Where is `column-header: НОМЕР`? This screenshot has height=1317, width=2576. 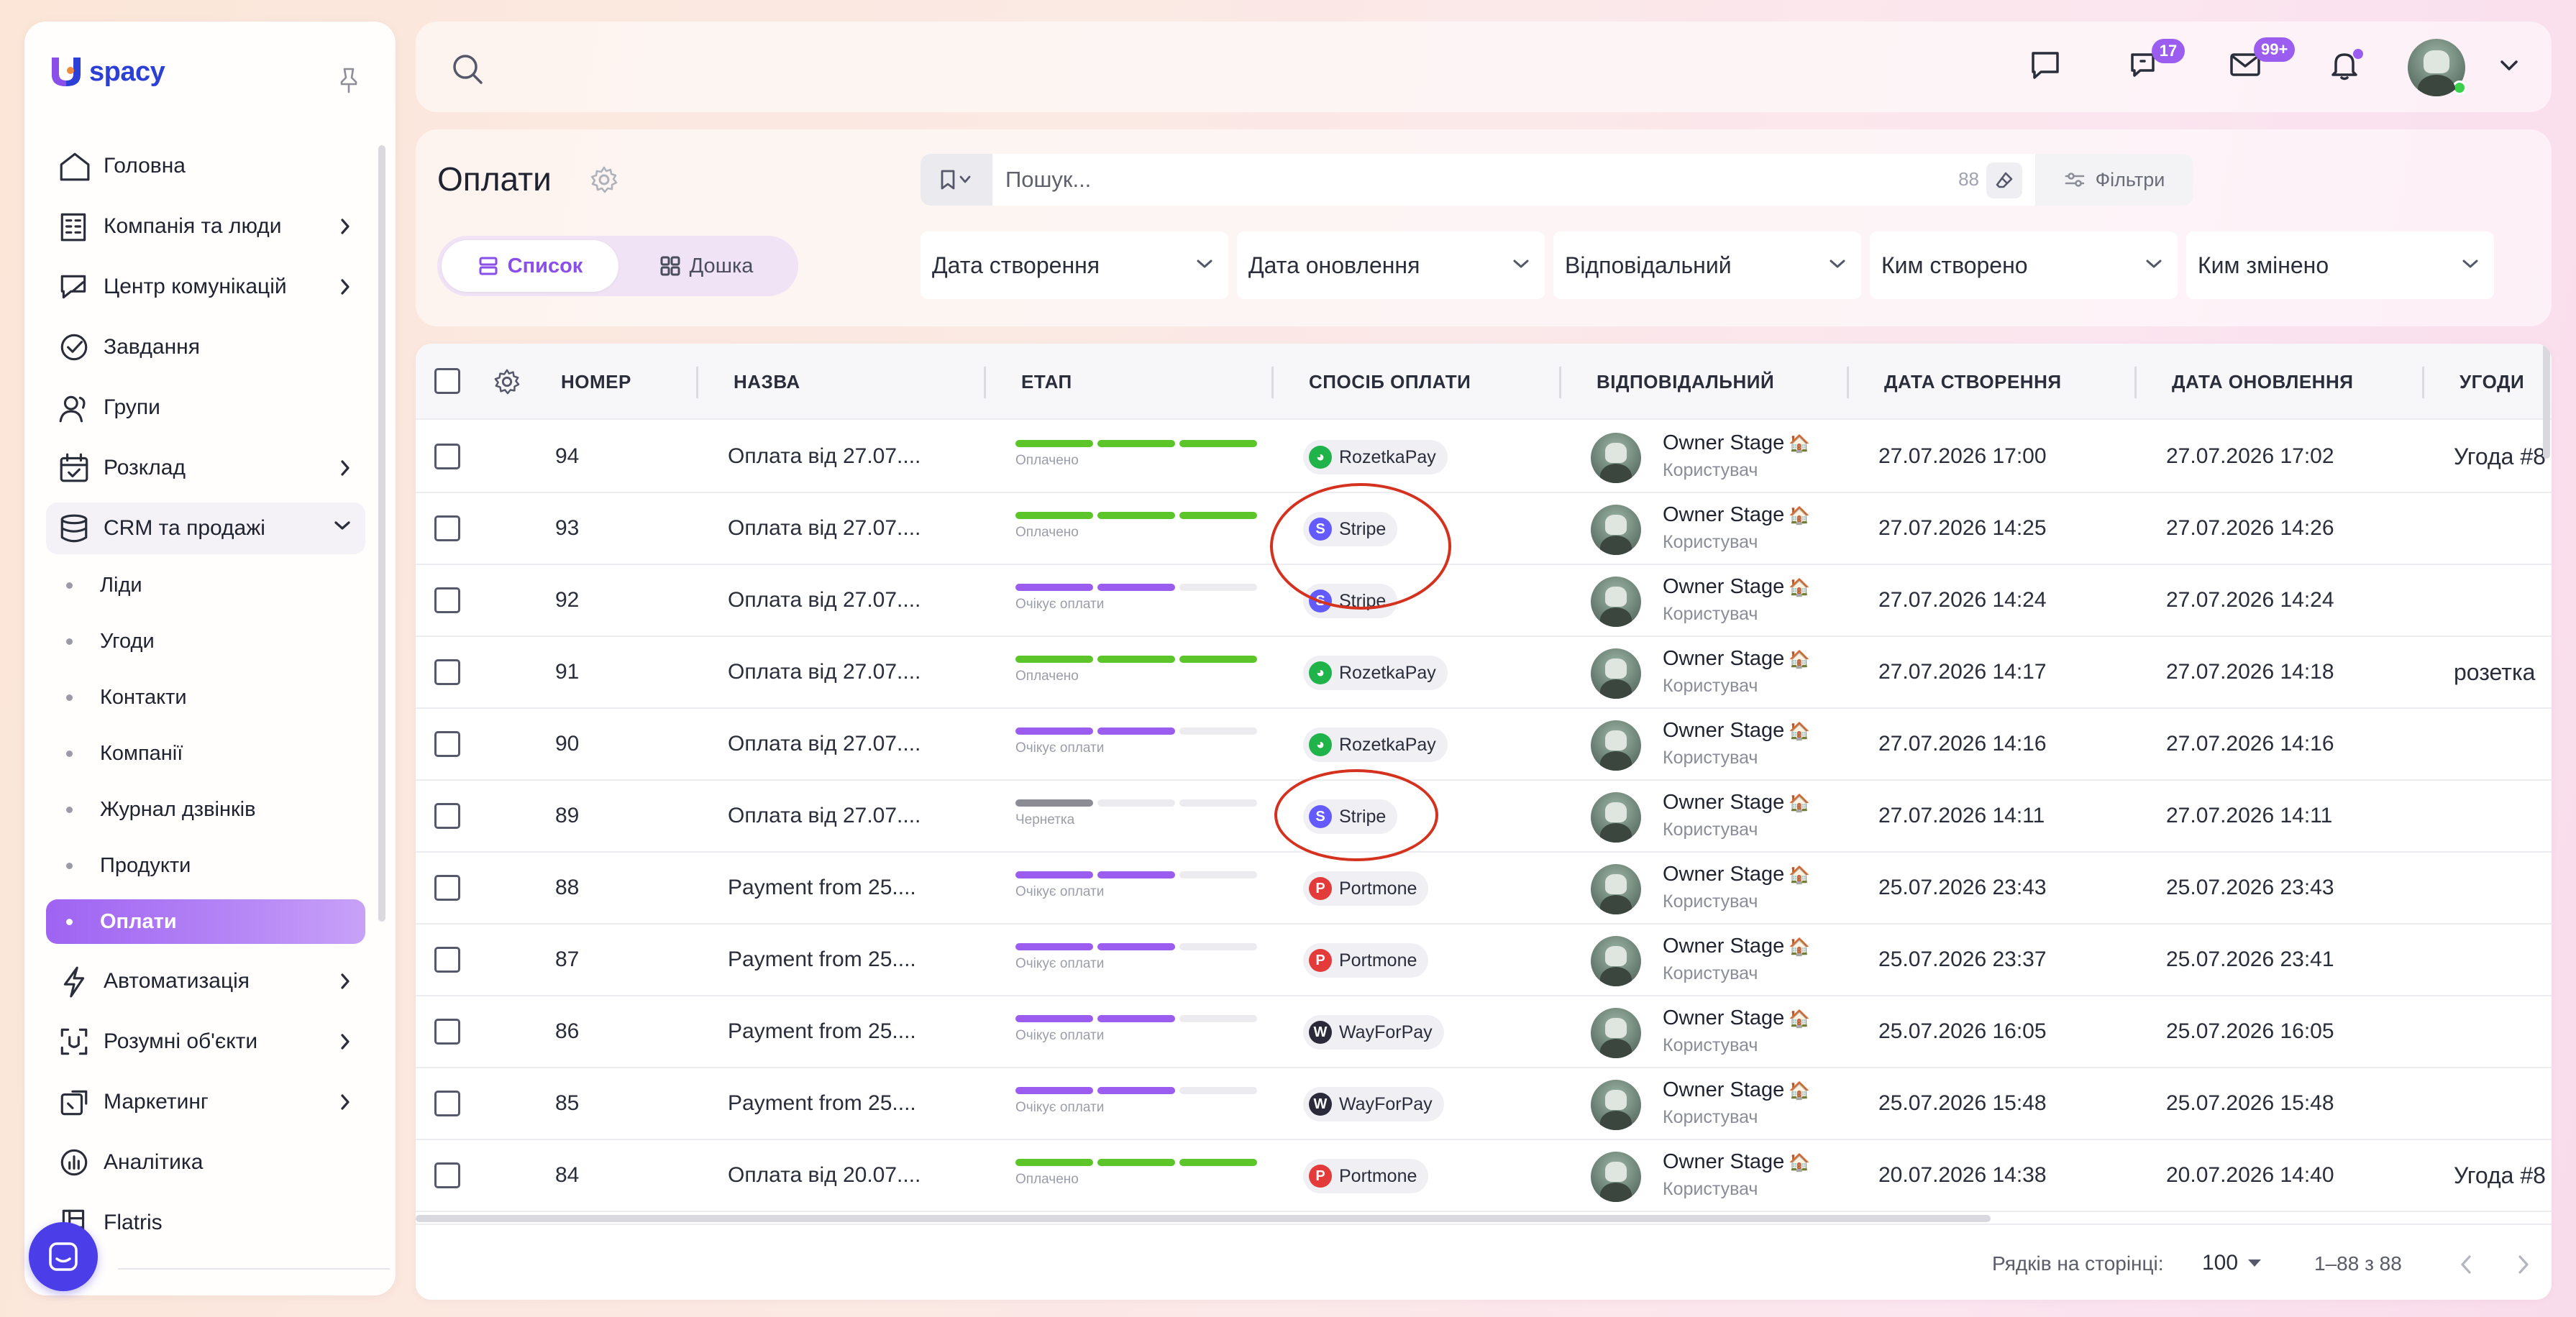
column-header: НОМЕР is located at coordinates (596, 382).